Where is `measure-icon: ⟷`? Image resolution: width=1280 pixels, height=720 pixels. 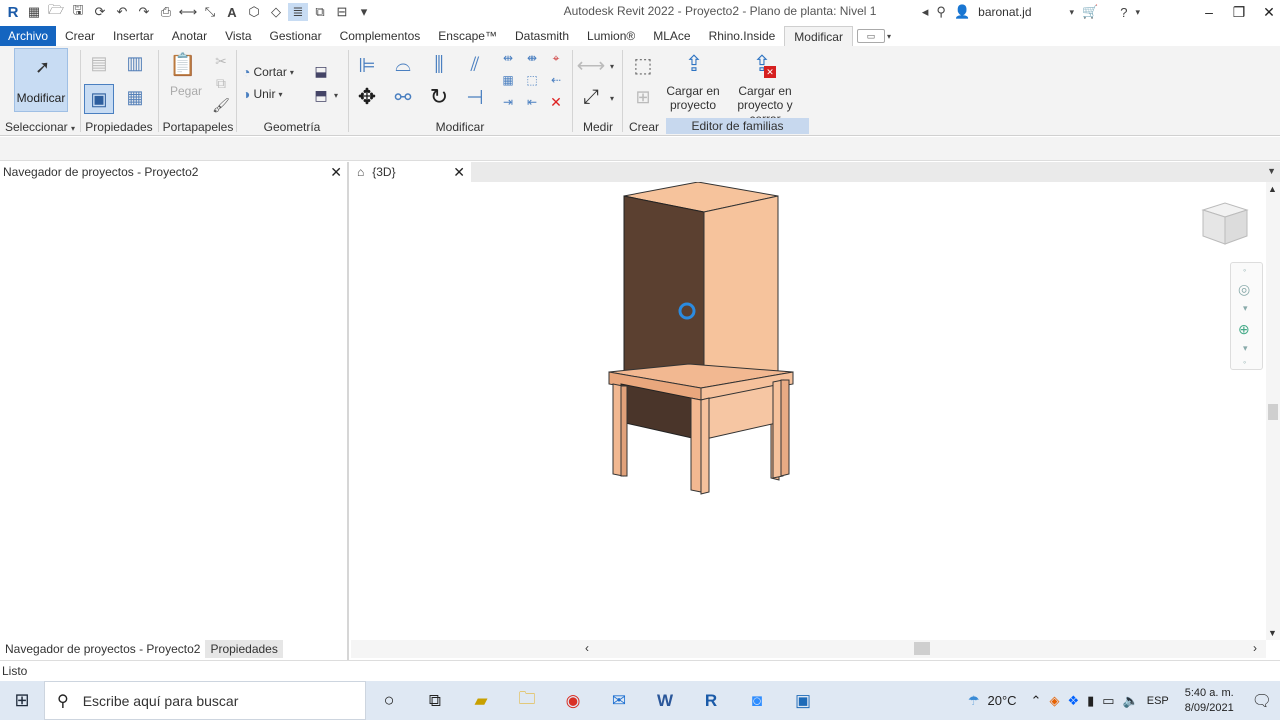 measure-icon: ⟷ is located at coordinates (188, 12).